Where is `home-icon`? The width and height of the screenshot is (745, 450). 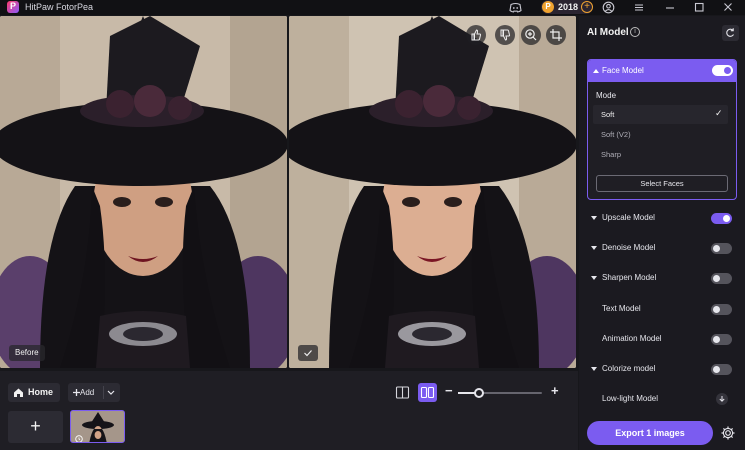 home-icon is located at coordinates (18, 392).